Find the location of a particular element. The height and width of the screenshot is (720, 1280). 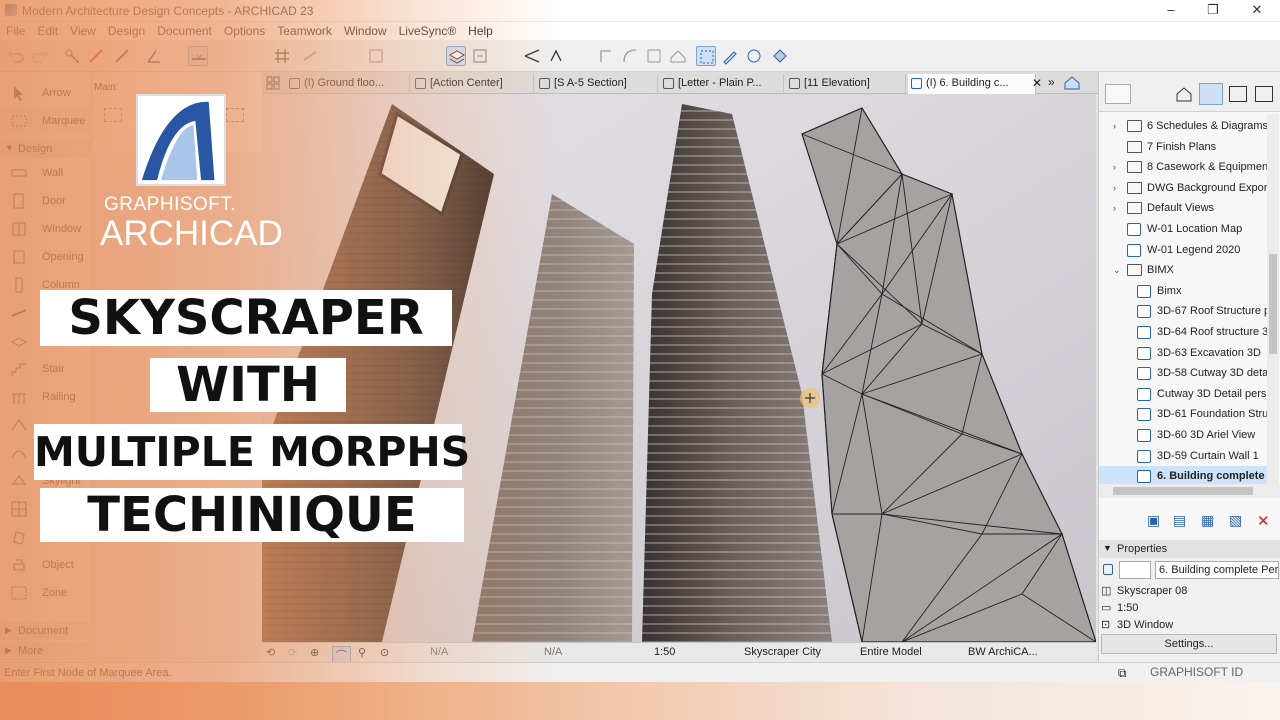

marquee-tool: Marquee is located at coordinates (46, 121).